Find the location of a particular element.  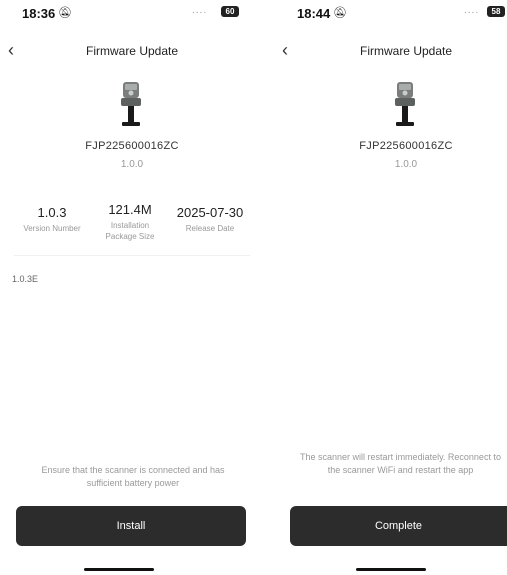

status-bar: 18:44 🔕︎ .... 58 is located at coordinates (390, 12).